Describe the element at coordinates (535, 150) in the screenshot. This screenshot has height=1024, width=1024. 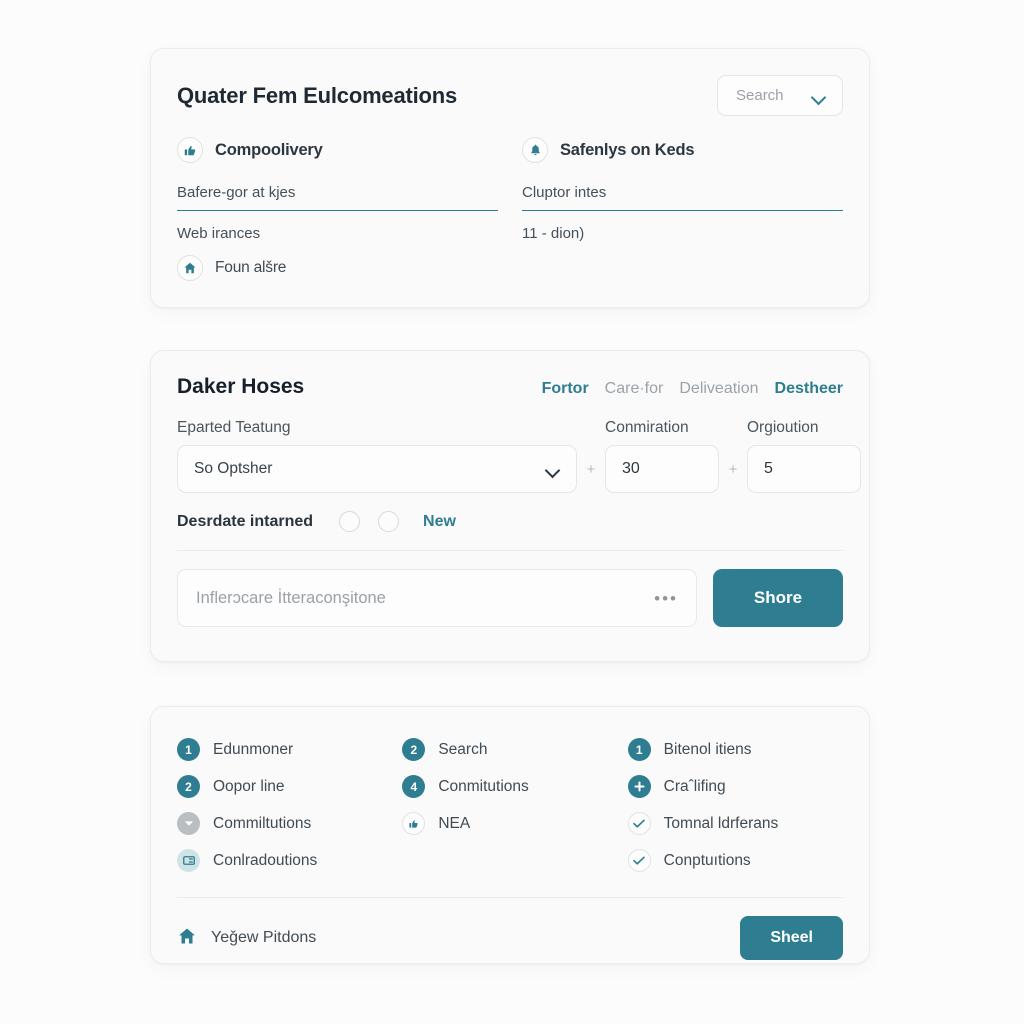
I see `bell-icon` at that location.